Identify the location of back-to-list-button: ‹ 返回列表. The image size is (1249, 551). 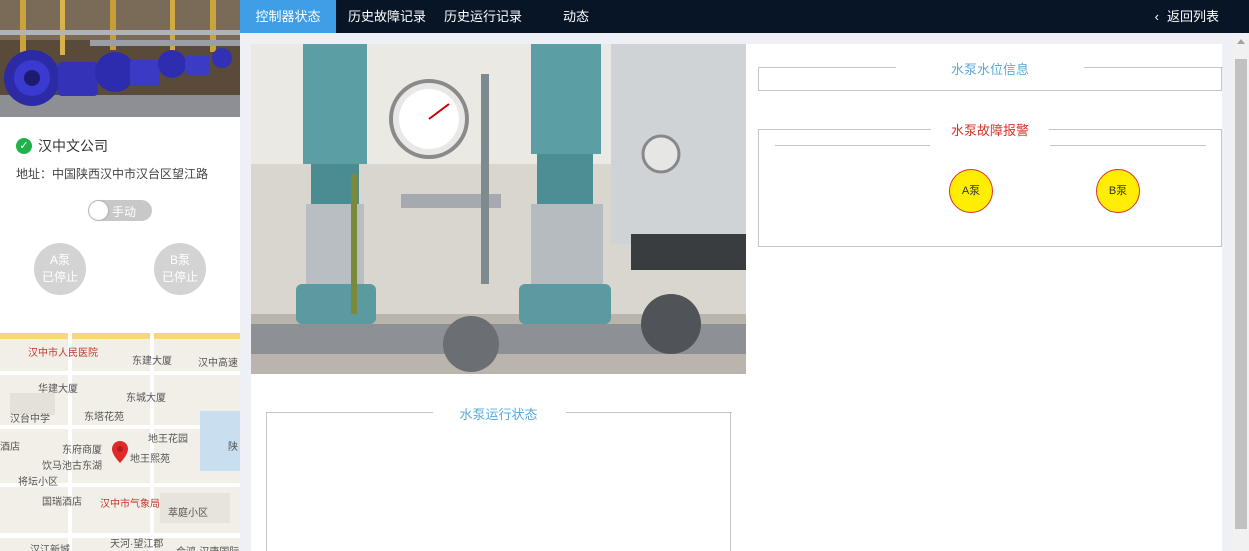
(1187, 16).